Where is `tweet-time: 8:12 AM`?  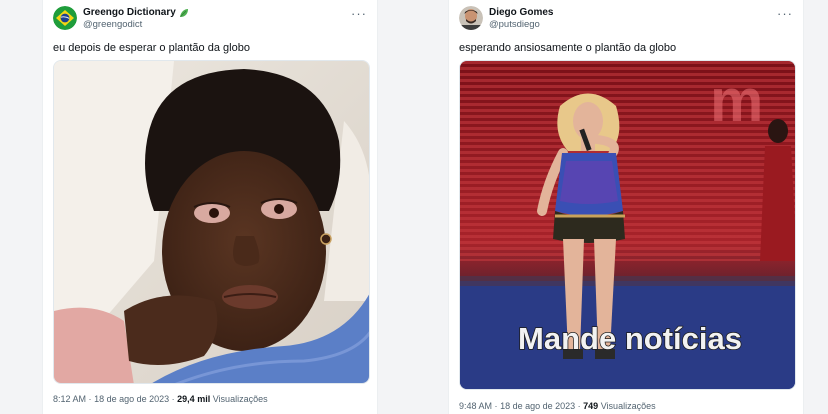 tweet-time: 8:12 AM is located at coordinates (69, 399).